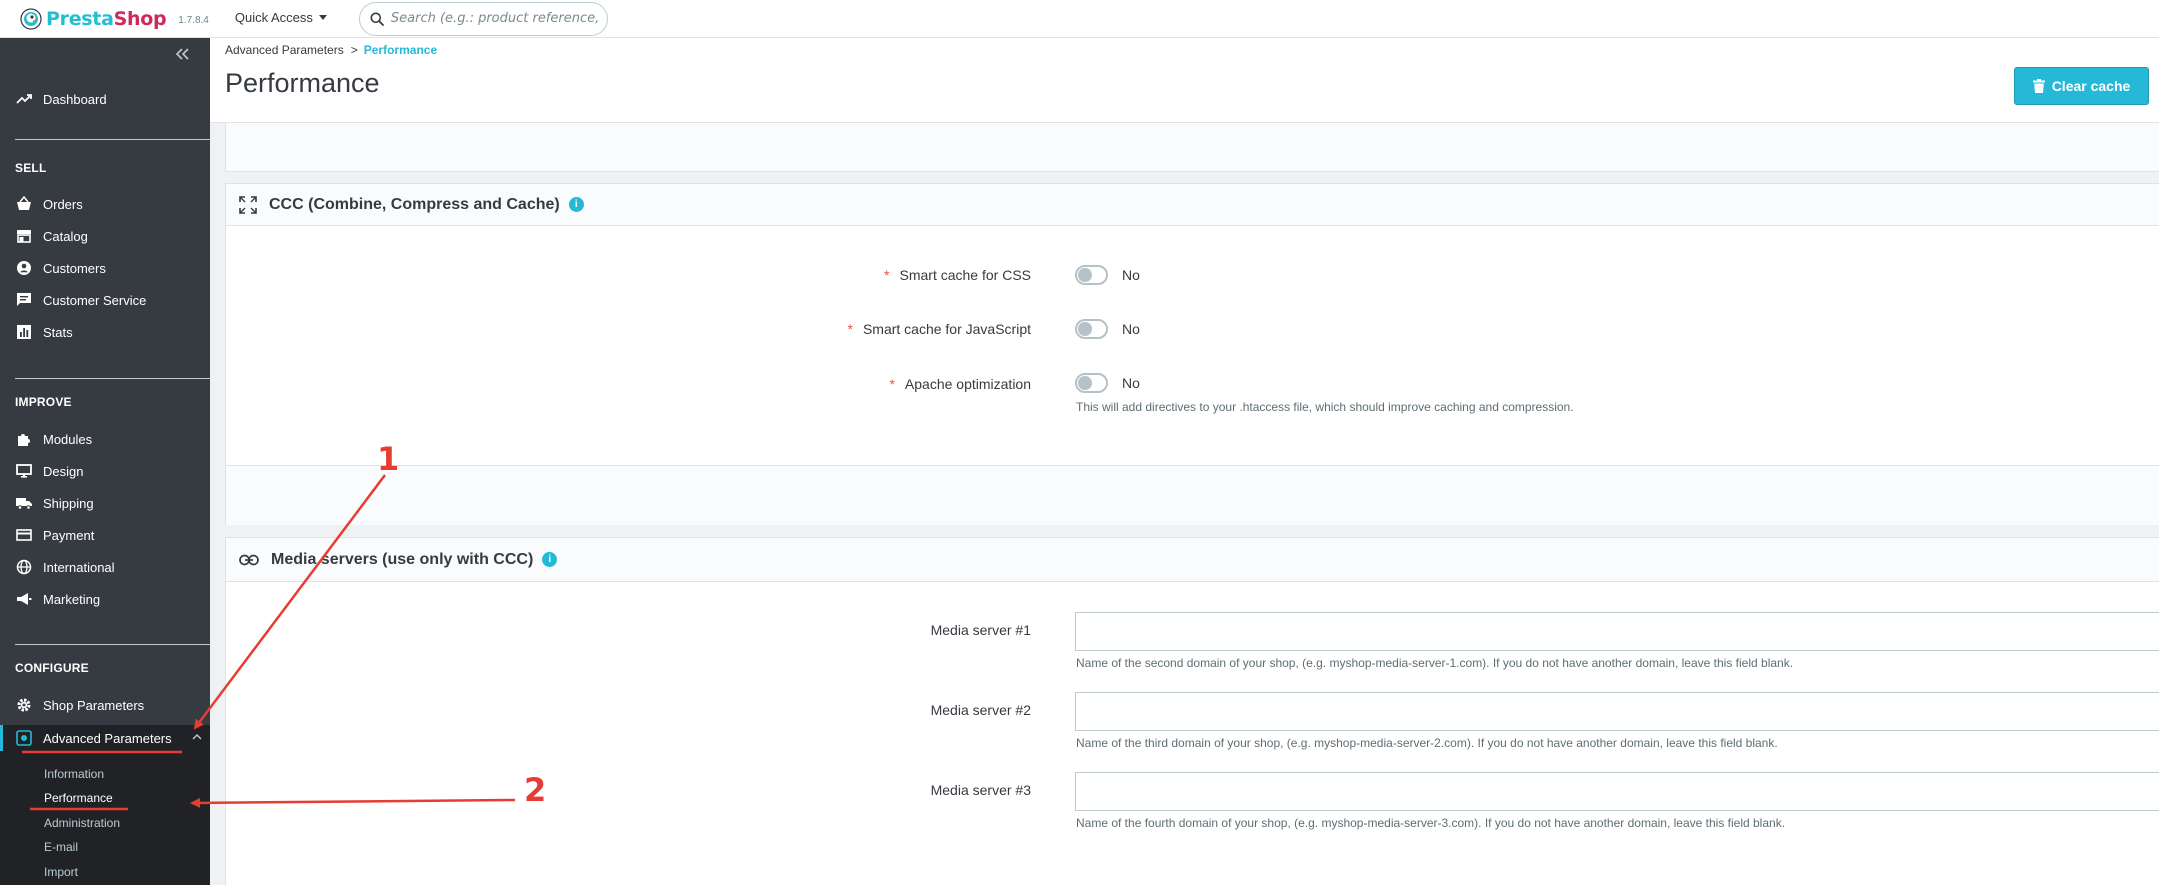  I want to click on sidebar-item-orders: Orders, so click(105, 204).